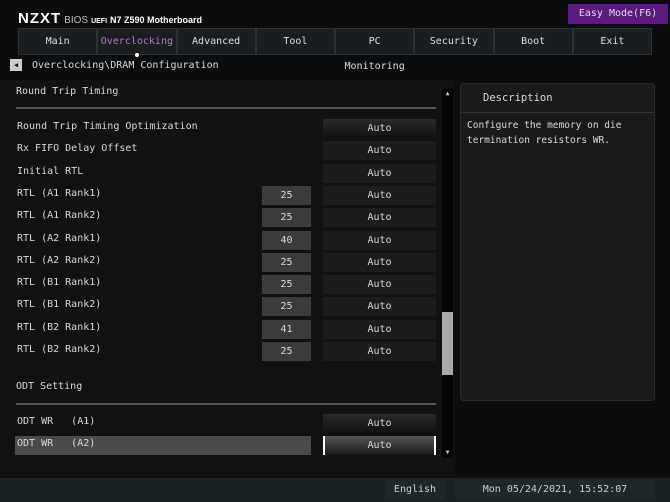 The image size is (670, 502). What do you see at coordinates (56, 421) in the screenshot?
I see `setting-label: ODT WR (A1)` at bounding box center [56, 421].